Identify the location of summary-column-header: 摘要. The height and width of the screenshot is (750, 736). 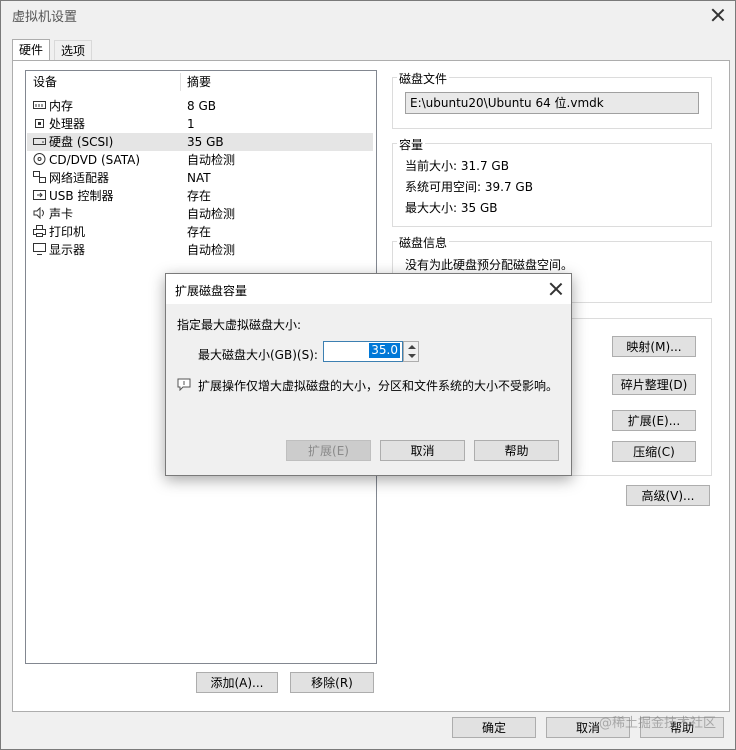
(199, 82).